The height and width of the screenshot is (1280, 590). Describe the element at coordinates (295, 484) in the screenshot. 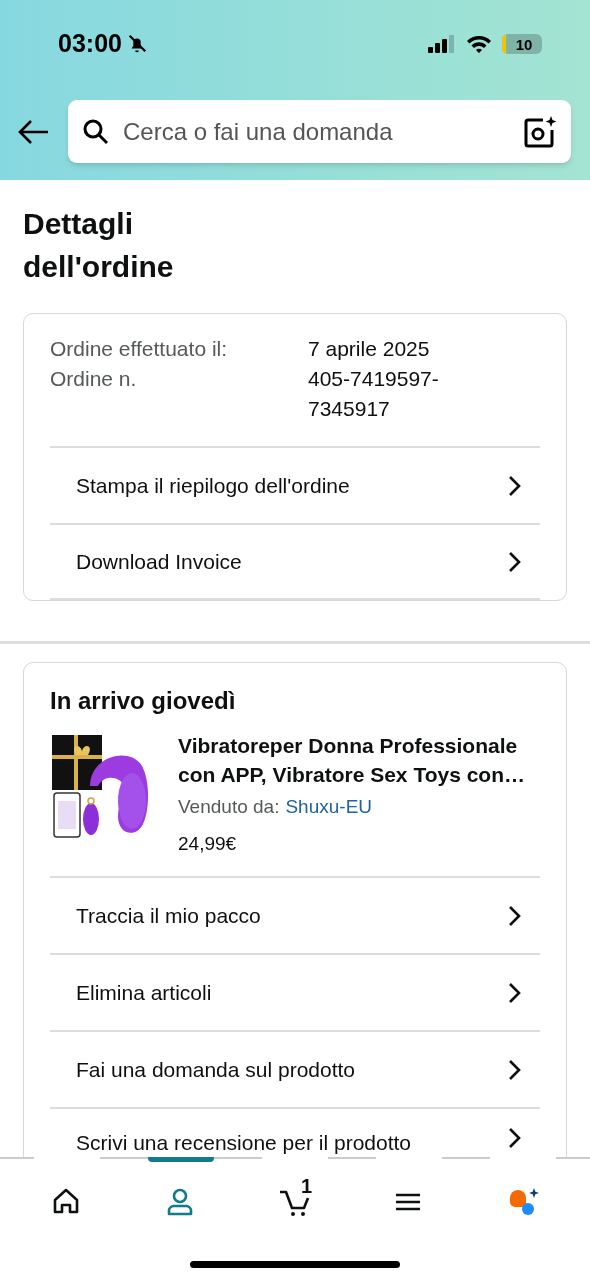

I see `action-row: Stampa il riepilogo dell'ordine` at that location.